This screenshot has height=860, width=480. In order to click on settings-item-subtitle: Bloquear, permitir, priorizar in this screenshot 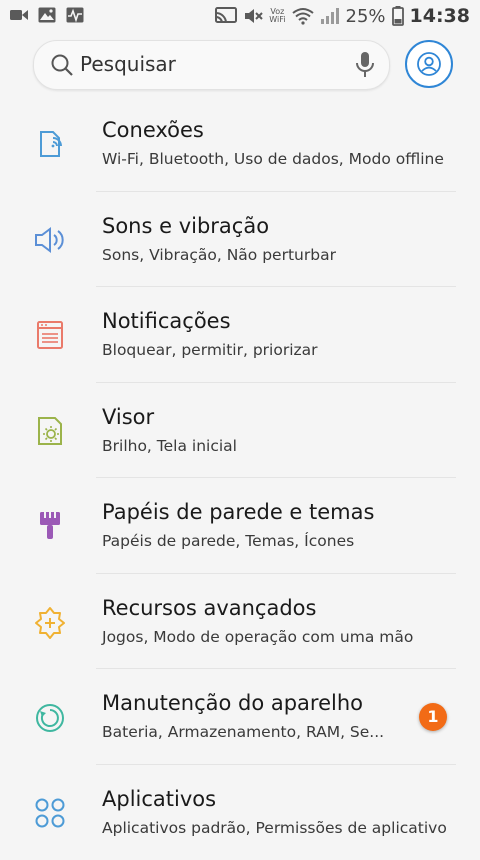, I will do `click(210, 350)`.